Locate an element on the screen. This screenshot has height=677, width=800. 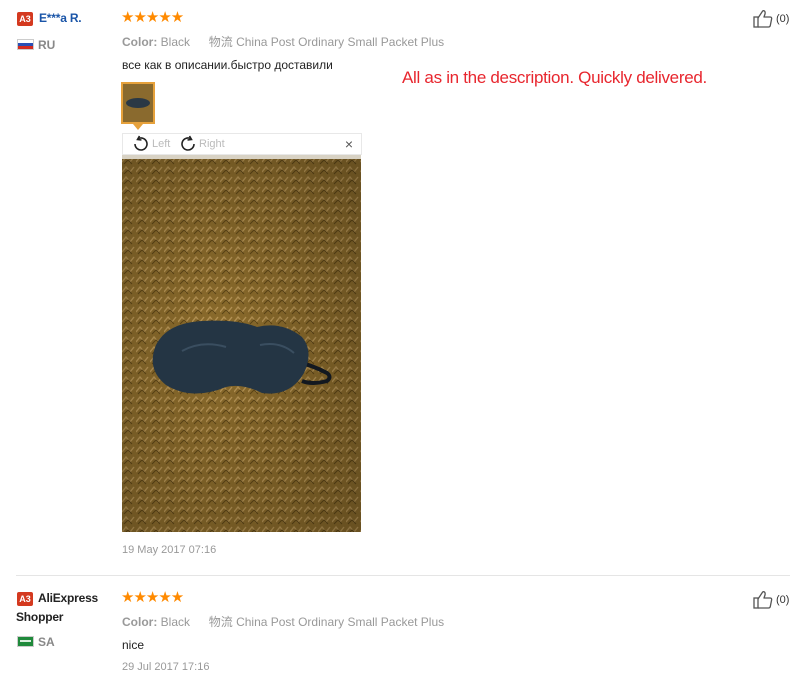
rotate-right-button: Right is located at coordinates (201, 144).